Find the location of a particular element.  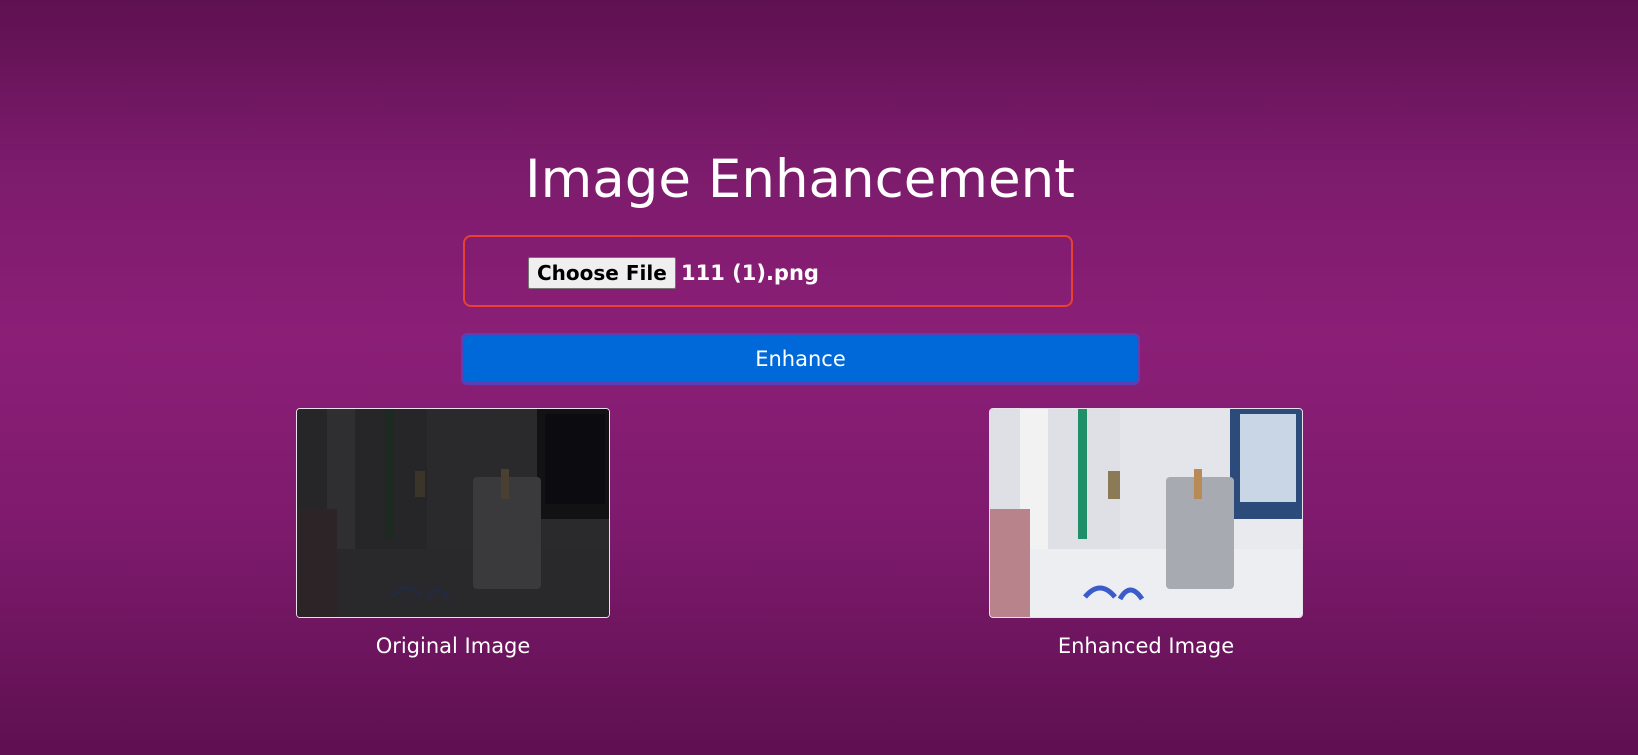

enhance-button: Enhance is located at coordinates (800, 359).